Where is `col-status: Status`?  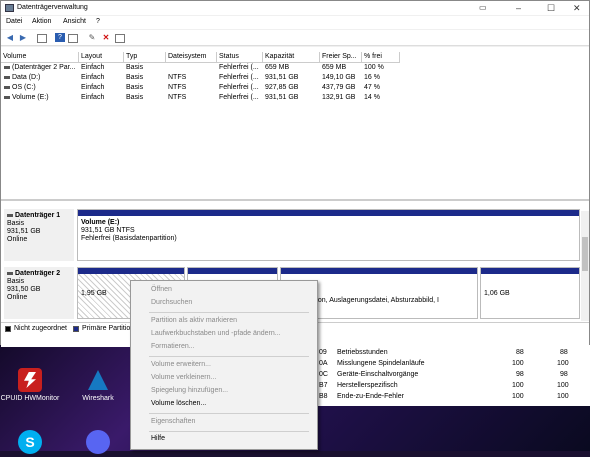 col-status: Status is located at coordinates (240, 57).